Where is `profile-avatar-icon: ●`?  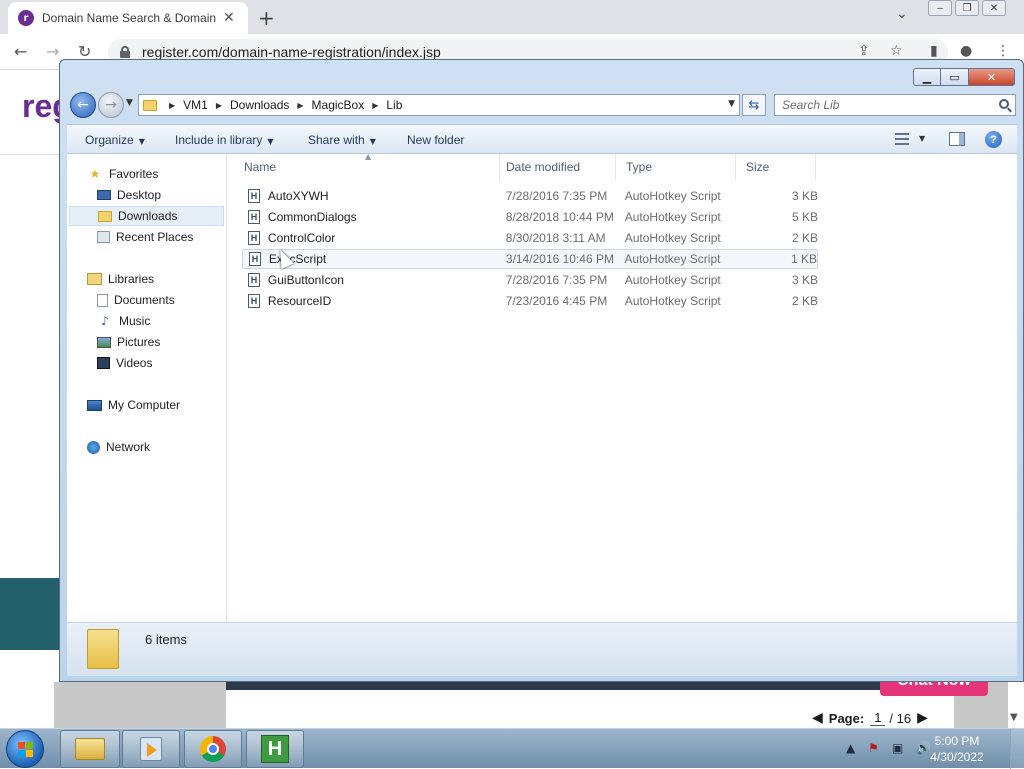 profile-avatar-icon: ● is located at coordinates (966, 51).